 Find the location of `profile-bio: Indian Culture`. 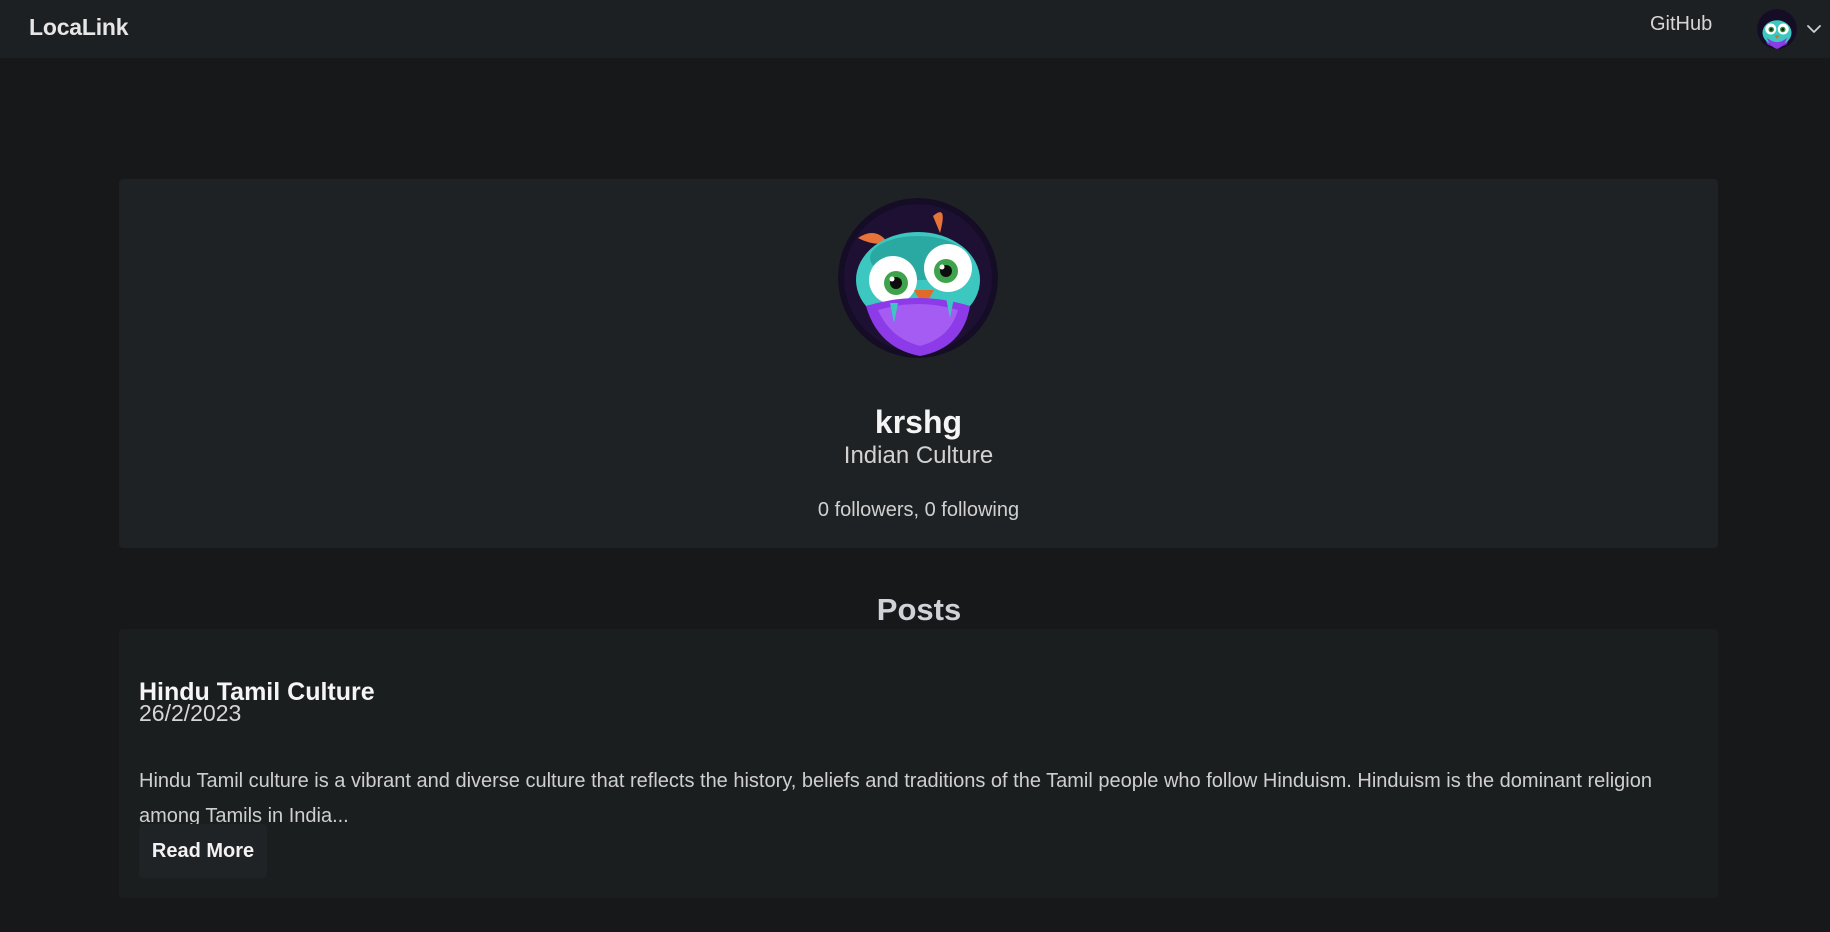

profile-bio: Indian Culture is located at coordinates (918, 455).